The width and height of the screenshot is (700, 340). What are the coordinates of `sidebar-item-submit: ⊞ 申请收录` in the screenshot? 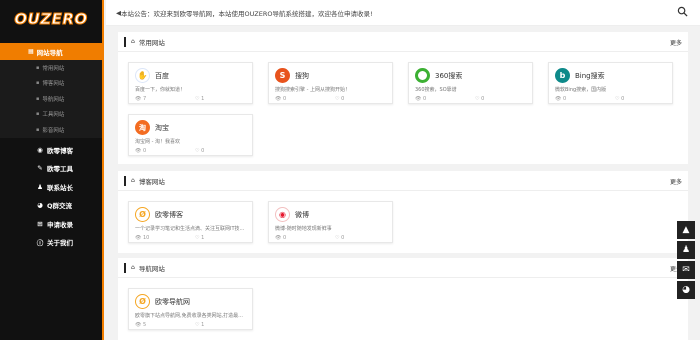 It's located at (51, 224).